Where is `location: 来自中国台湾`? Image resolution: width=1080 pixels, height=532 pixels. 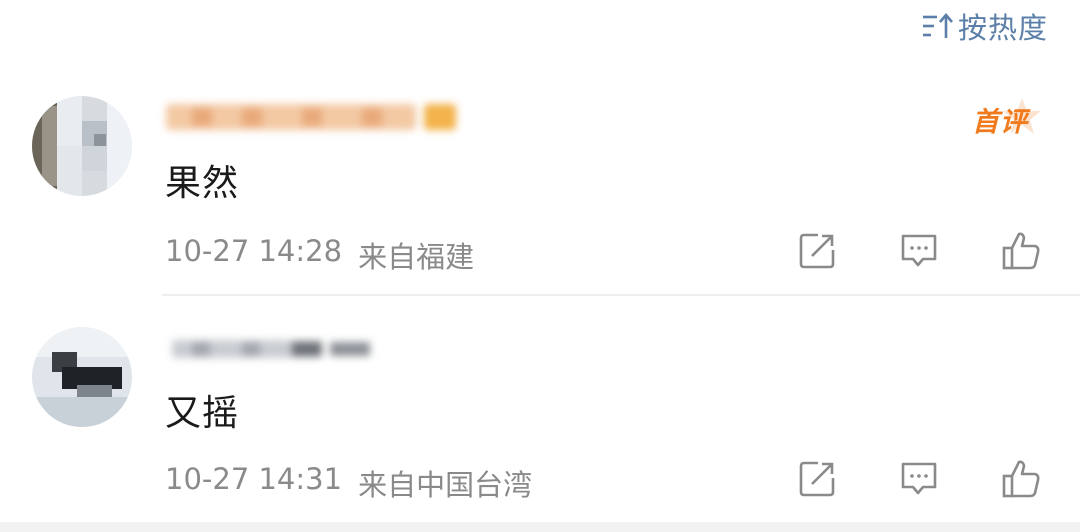 location: 来自中国台湾 is located at coordinates (445, 485).